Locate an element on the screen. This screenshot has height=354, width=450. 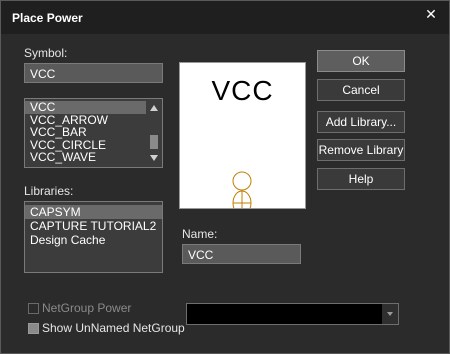
library-item: CAPSYM is located at coordinates (93, 212).